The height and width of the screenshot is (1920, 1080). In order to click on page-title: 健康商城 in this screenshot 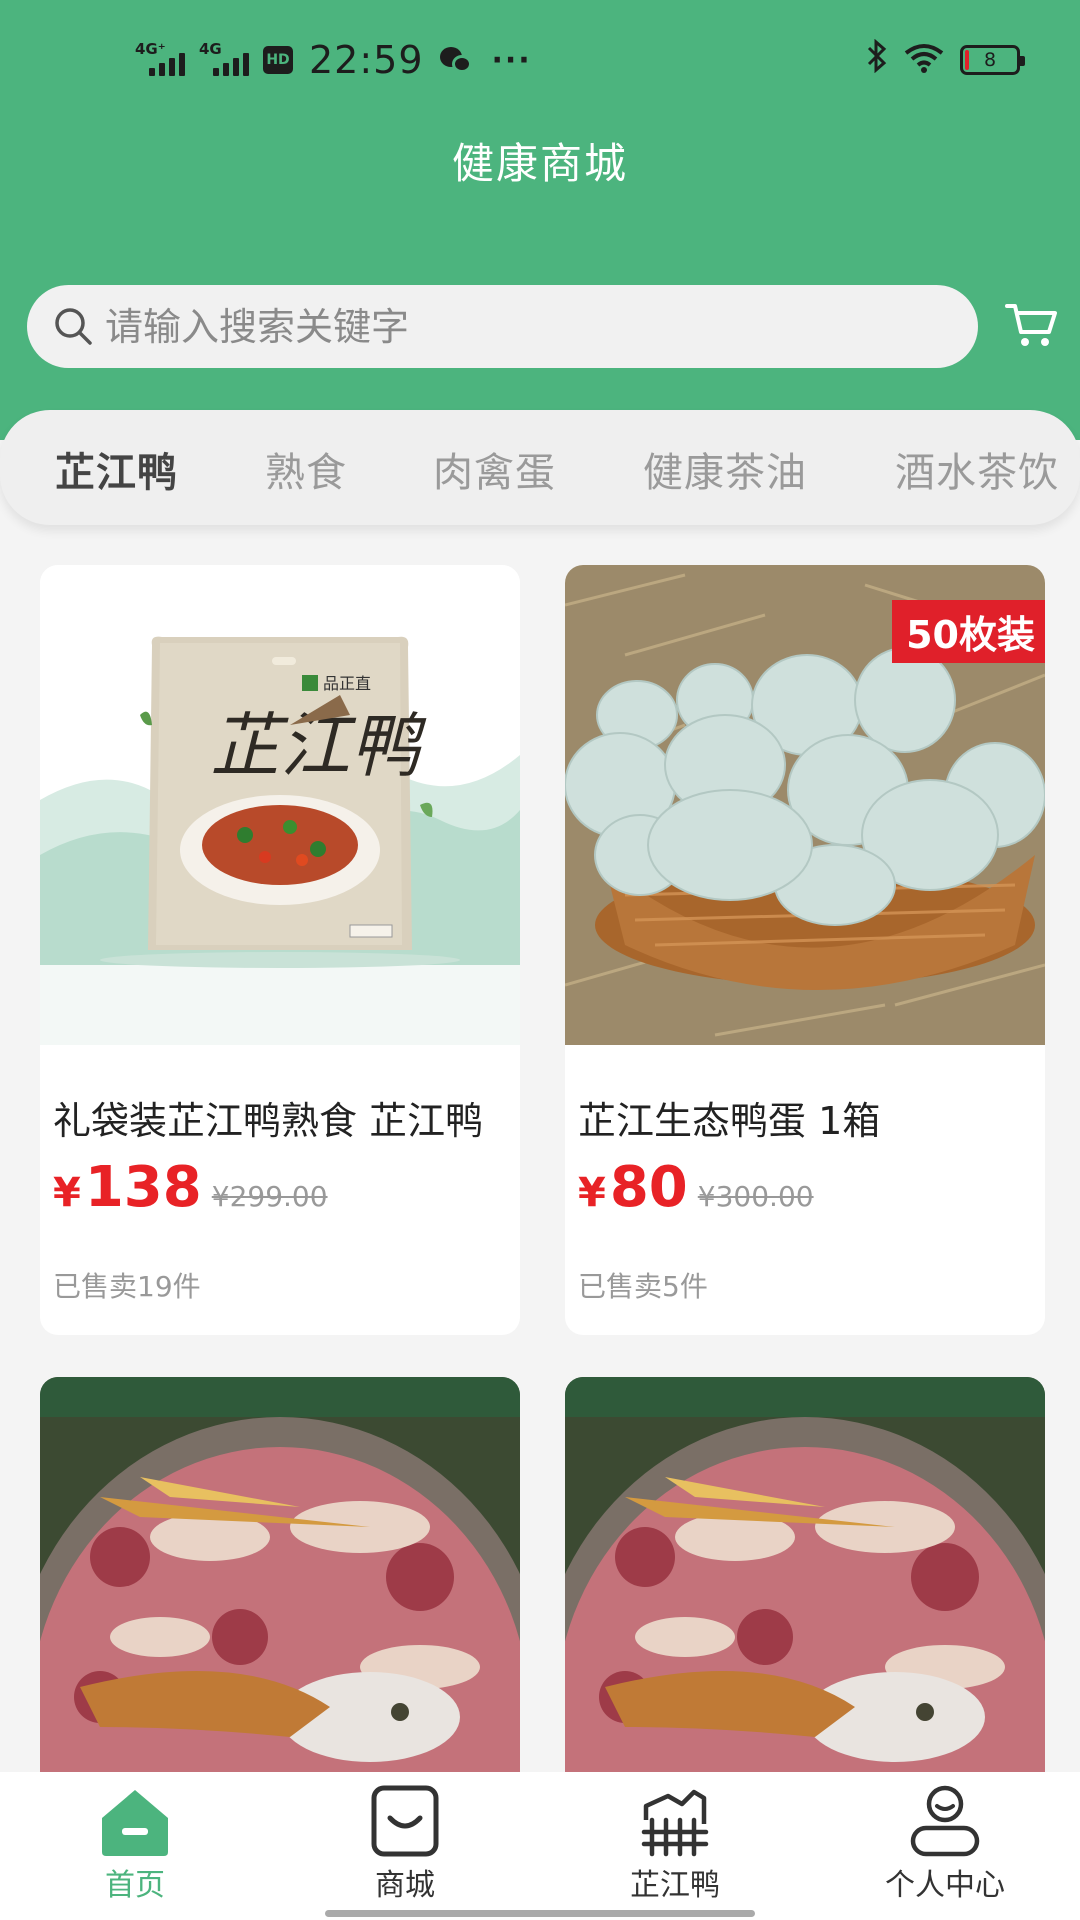, I will do `click(539, 163)`.